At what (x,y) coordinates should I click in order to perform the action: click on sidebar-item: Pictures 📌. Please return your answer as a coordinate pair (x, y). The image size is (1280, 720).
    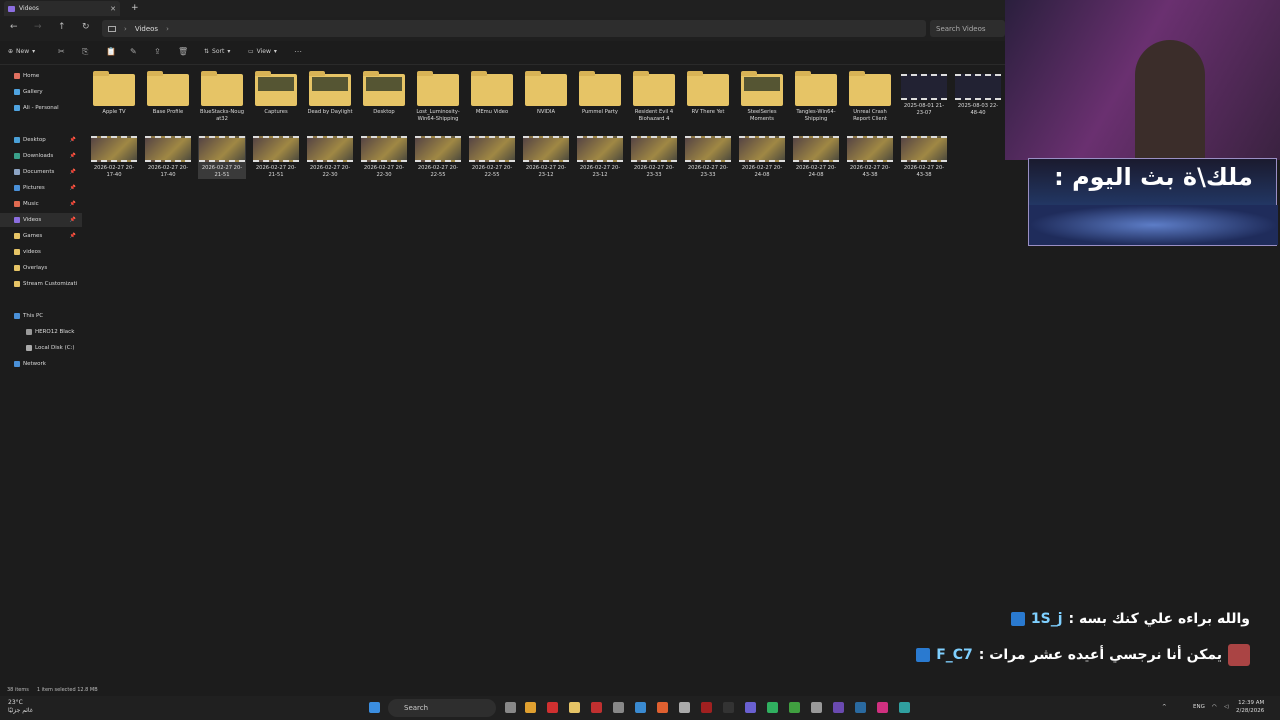
    Looking at the image, I should click on (41, 188).